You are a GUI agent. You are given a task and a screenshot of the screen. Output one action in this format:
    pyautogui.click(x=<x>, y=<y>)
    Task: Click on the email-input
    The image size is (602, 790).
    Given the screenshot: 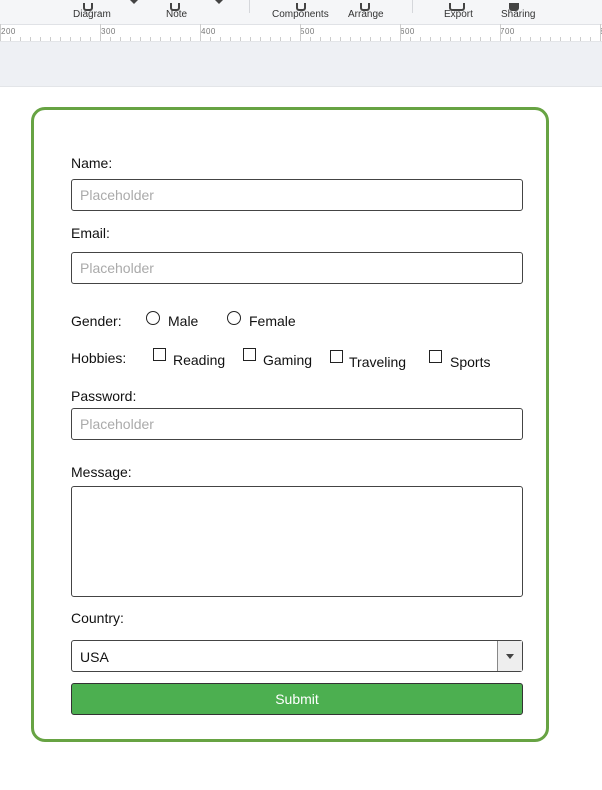 What is the action you would take?
    pyautogui.click(x=297, y=268)
    